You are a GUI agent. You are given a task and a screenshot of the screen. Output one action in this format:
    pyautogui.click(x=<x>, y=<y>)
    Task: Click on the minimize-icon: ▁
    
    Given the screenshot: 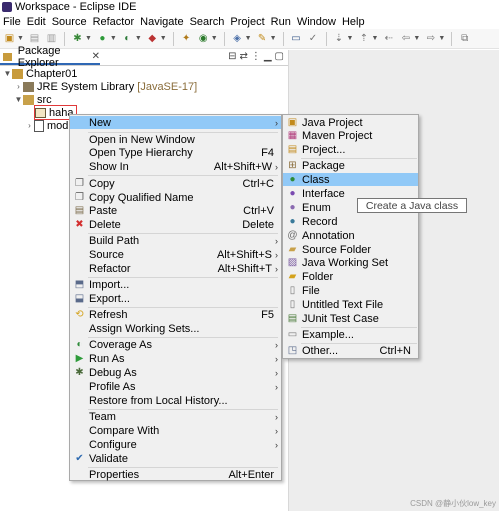 What is the action you would take?
    pyautogui.click(x=268, y=56)
    